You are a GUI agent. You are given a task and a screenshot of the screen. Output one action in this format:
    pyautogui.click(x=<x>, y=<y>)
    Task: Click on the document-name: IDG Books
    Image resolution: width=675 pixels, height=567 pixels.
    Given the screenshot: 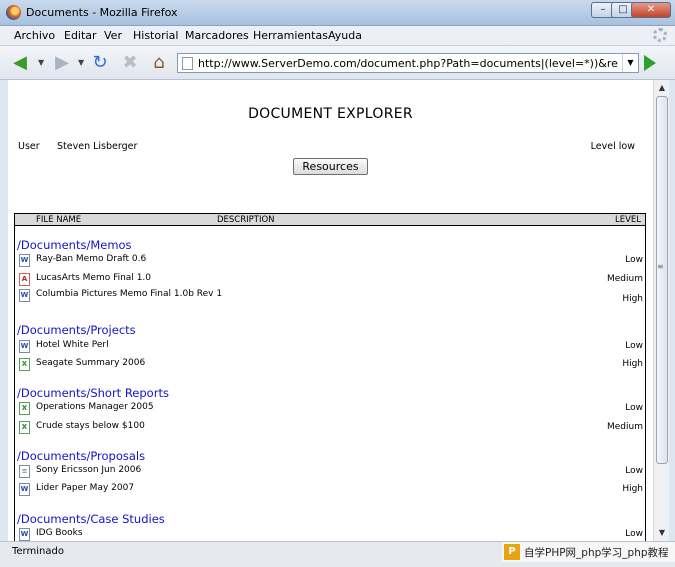 What is the action you would take?
    pyautogui.click(x=131, y=533)
    